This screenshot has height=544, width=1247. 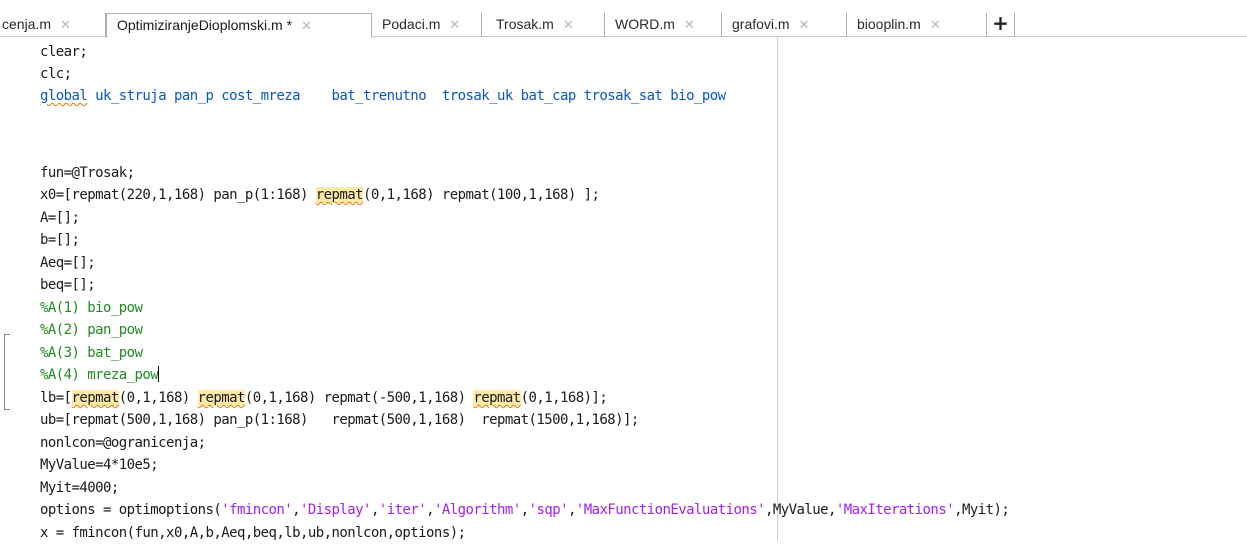 What do you see at coordinates (87, 173) in the screenshot?
I see `code-line: fun=@Trosak;` at bounding box center [87, 173].